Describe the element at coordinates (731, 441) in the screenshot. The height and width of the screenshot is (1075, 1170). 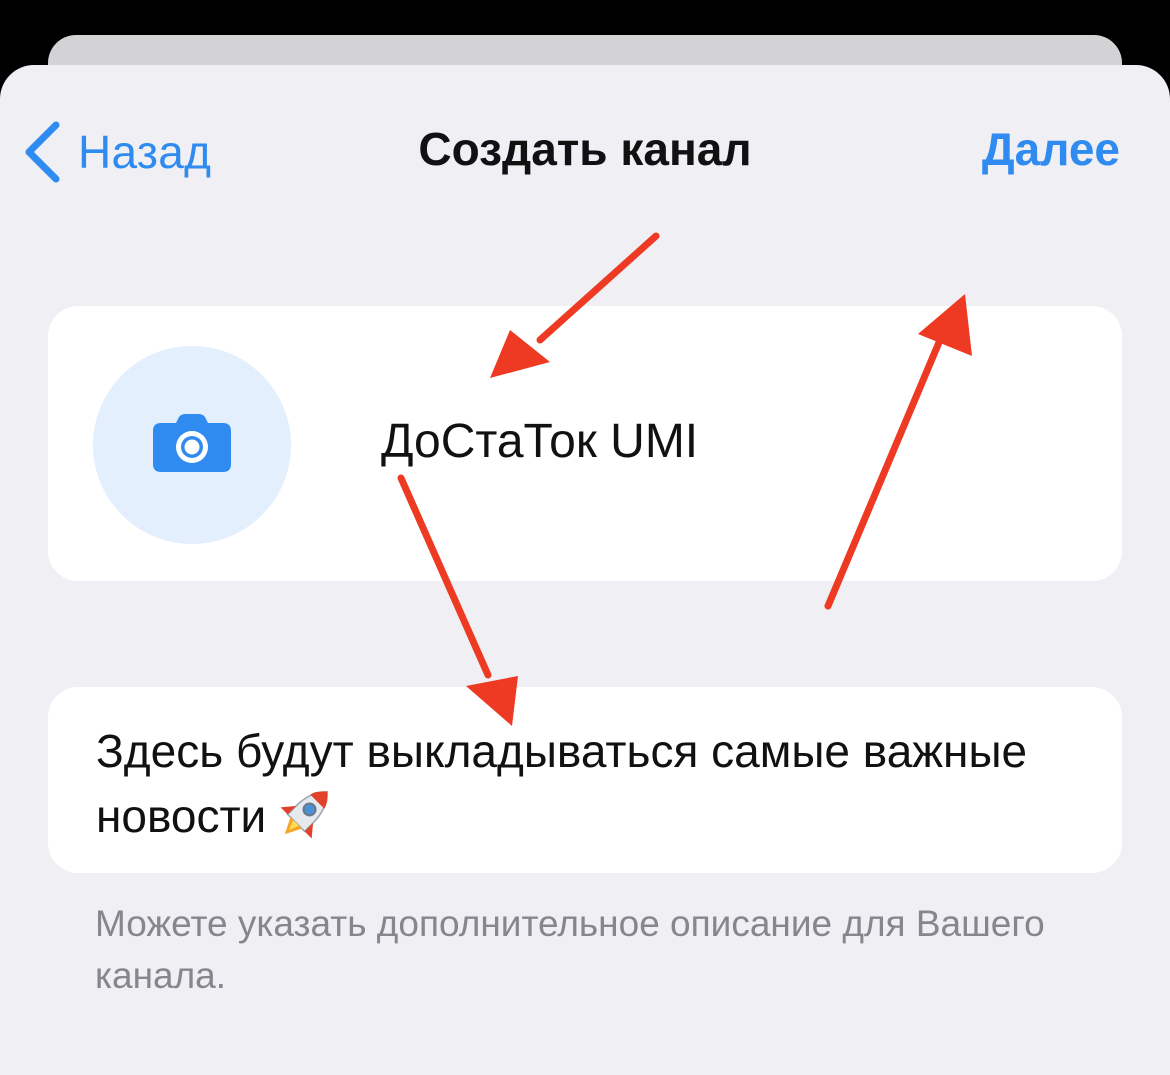
I see `channel-name-input` at that location.